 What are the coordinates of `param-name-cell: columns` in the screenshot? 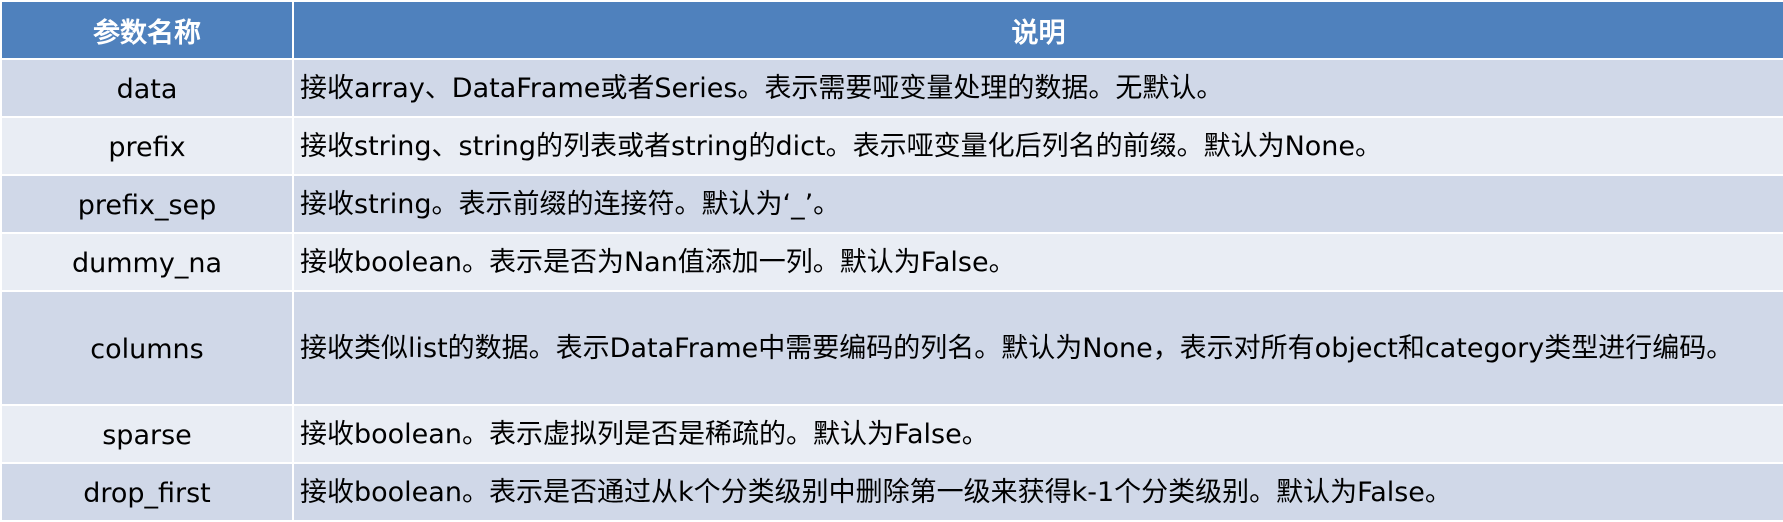 It's located at (147, 348).